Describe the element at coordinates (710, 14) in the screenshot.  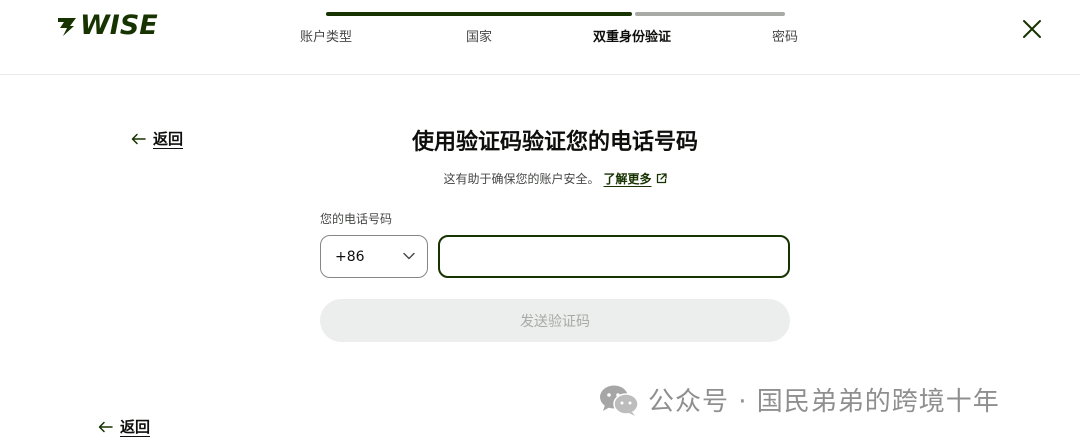
I see `progress-bar-remaining` at that location.